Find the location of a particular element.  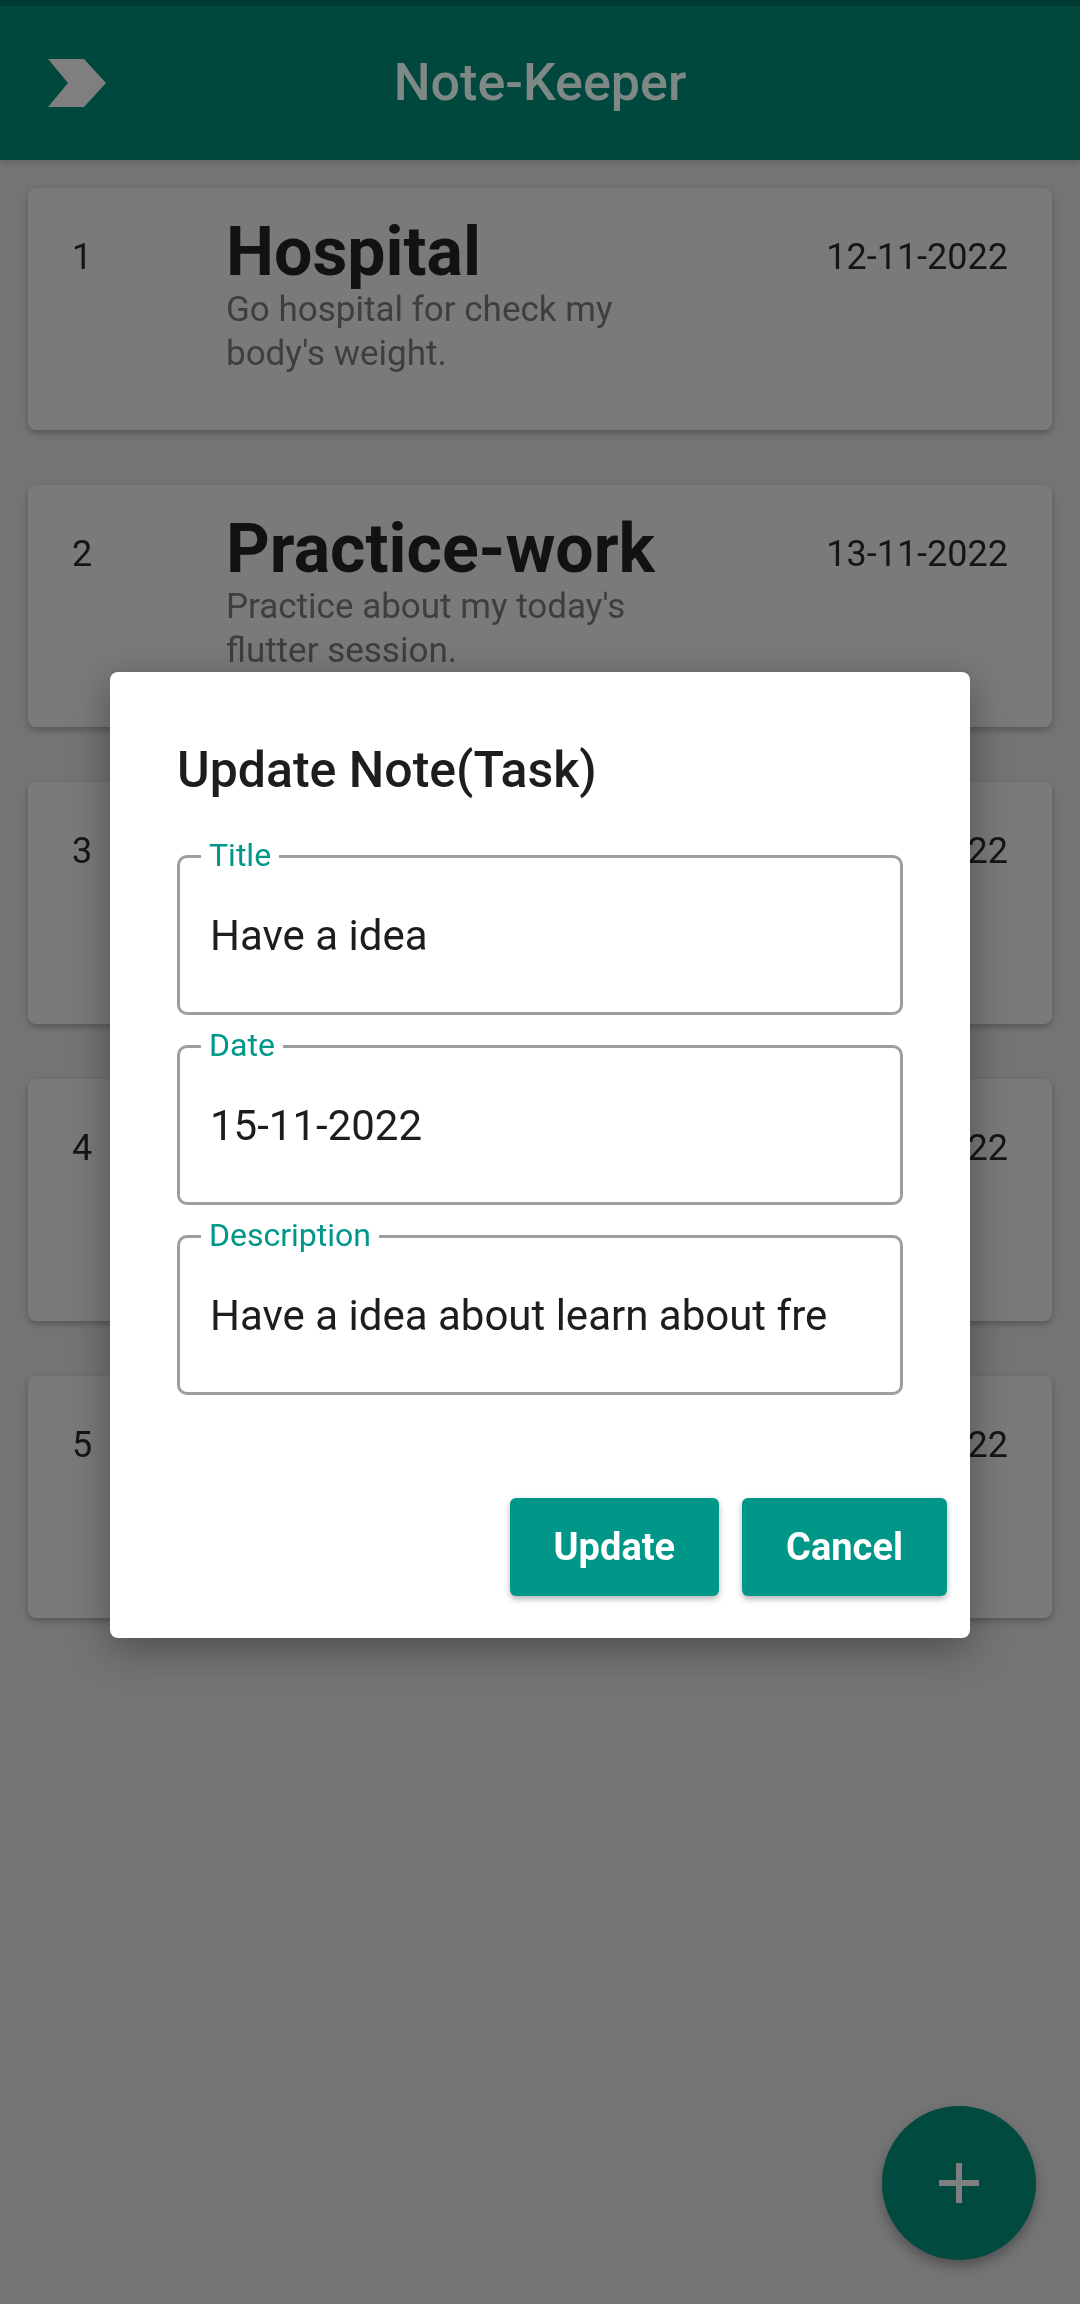

note-card: 1 Hospital Go hospital for check my body's weight. 12-11-2022 is located at coordinates (540, 309).